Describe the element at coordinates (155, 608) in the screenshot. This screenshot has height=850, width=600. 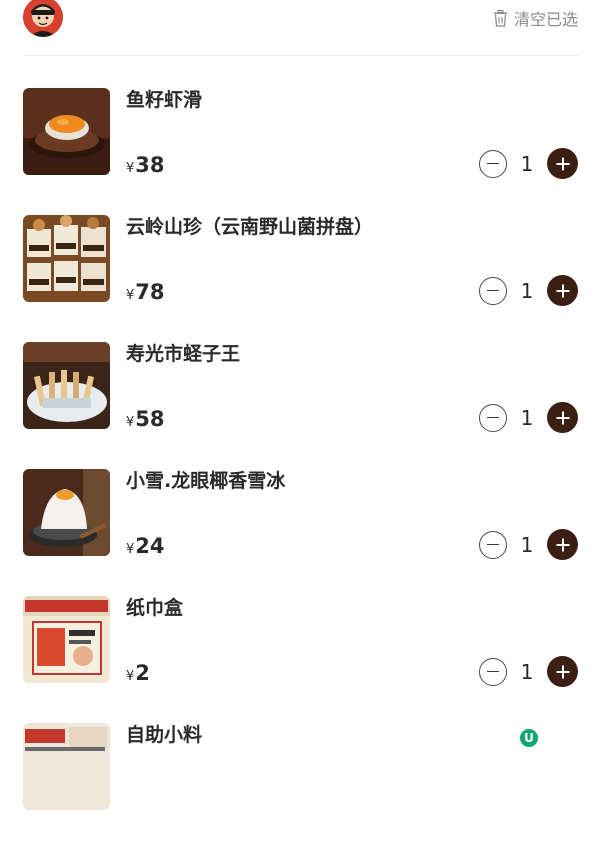
I see `product-name: 纸巾盒` at that location.